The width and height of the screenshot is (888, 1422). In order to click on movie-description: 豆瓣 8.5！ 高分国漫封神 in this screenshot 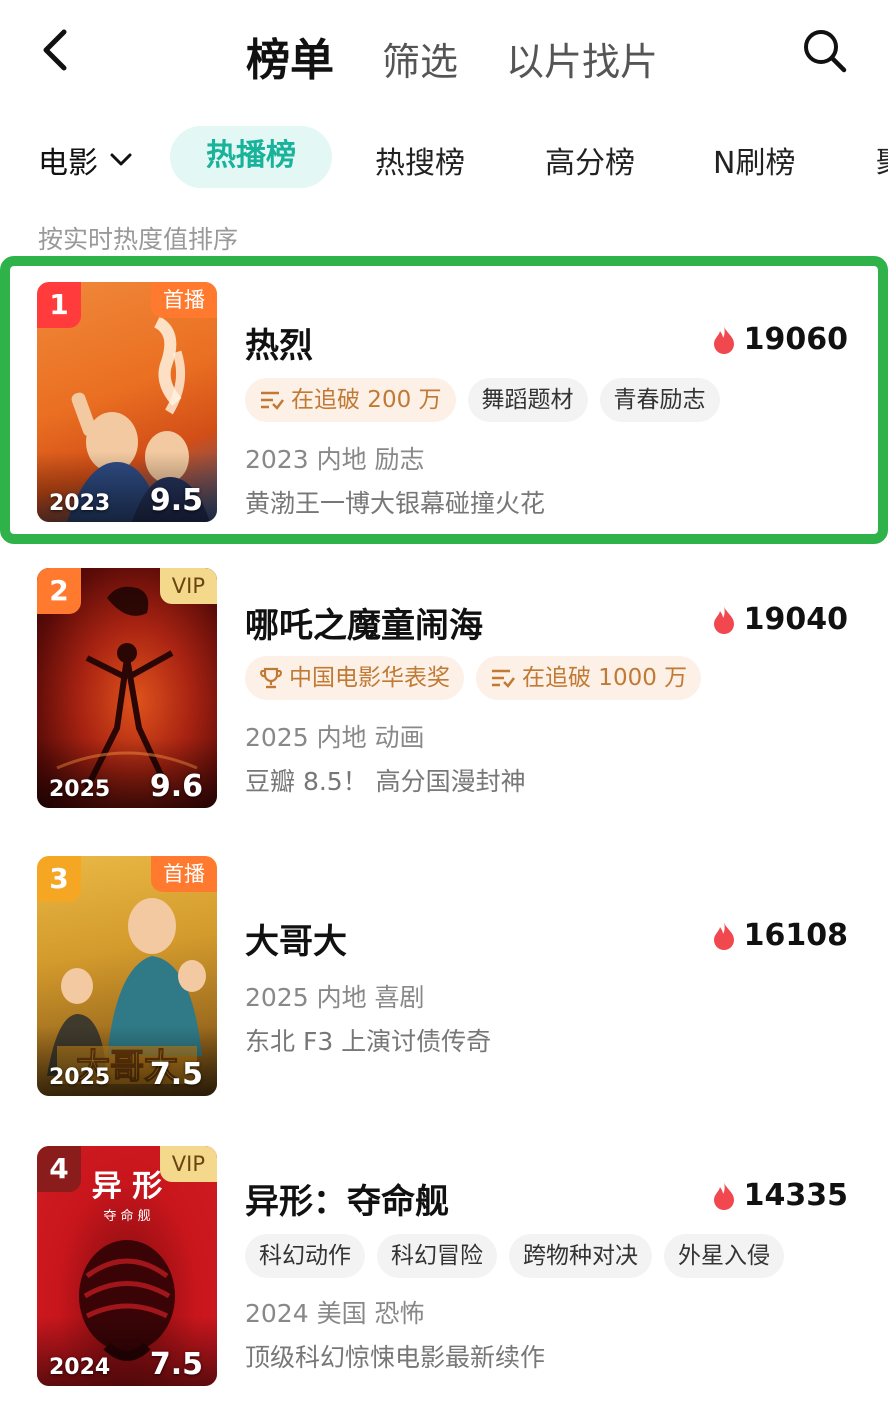, I will do `click(385, 781)`.